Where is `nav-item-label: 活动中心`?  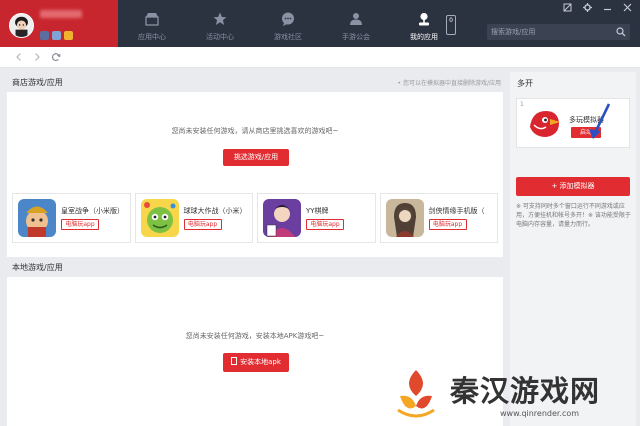
nav-item-label: 活动中心 is located at coordinates (220, 37).